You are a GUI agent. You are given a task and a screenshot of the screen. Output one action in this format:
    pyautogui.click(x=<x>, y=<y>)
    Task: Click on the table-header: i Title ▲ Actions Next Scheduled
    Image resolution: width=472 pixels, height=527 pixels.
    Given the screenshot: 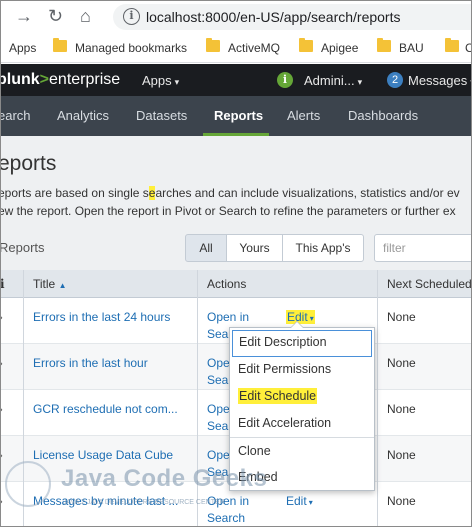 What is the action you would take?
    pyautogui.click(x=235, y=284)
    